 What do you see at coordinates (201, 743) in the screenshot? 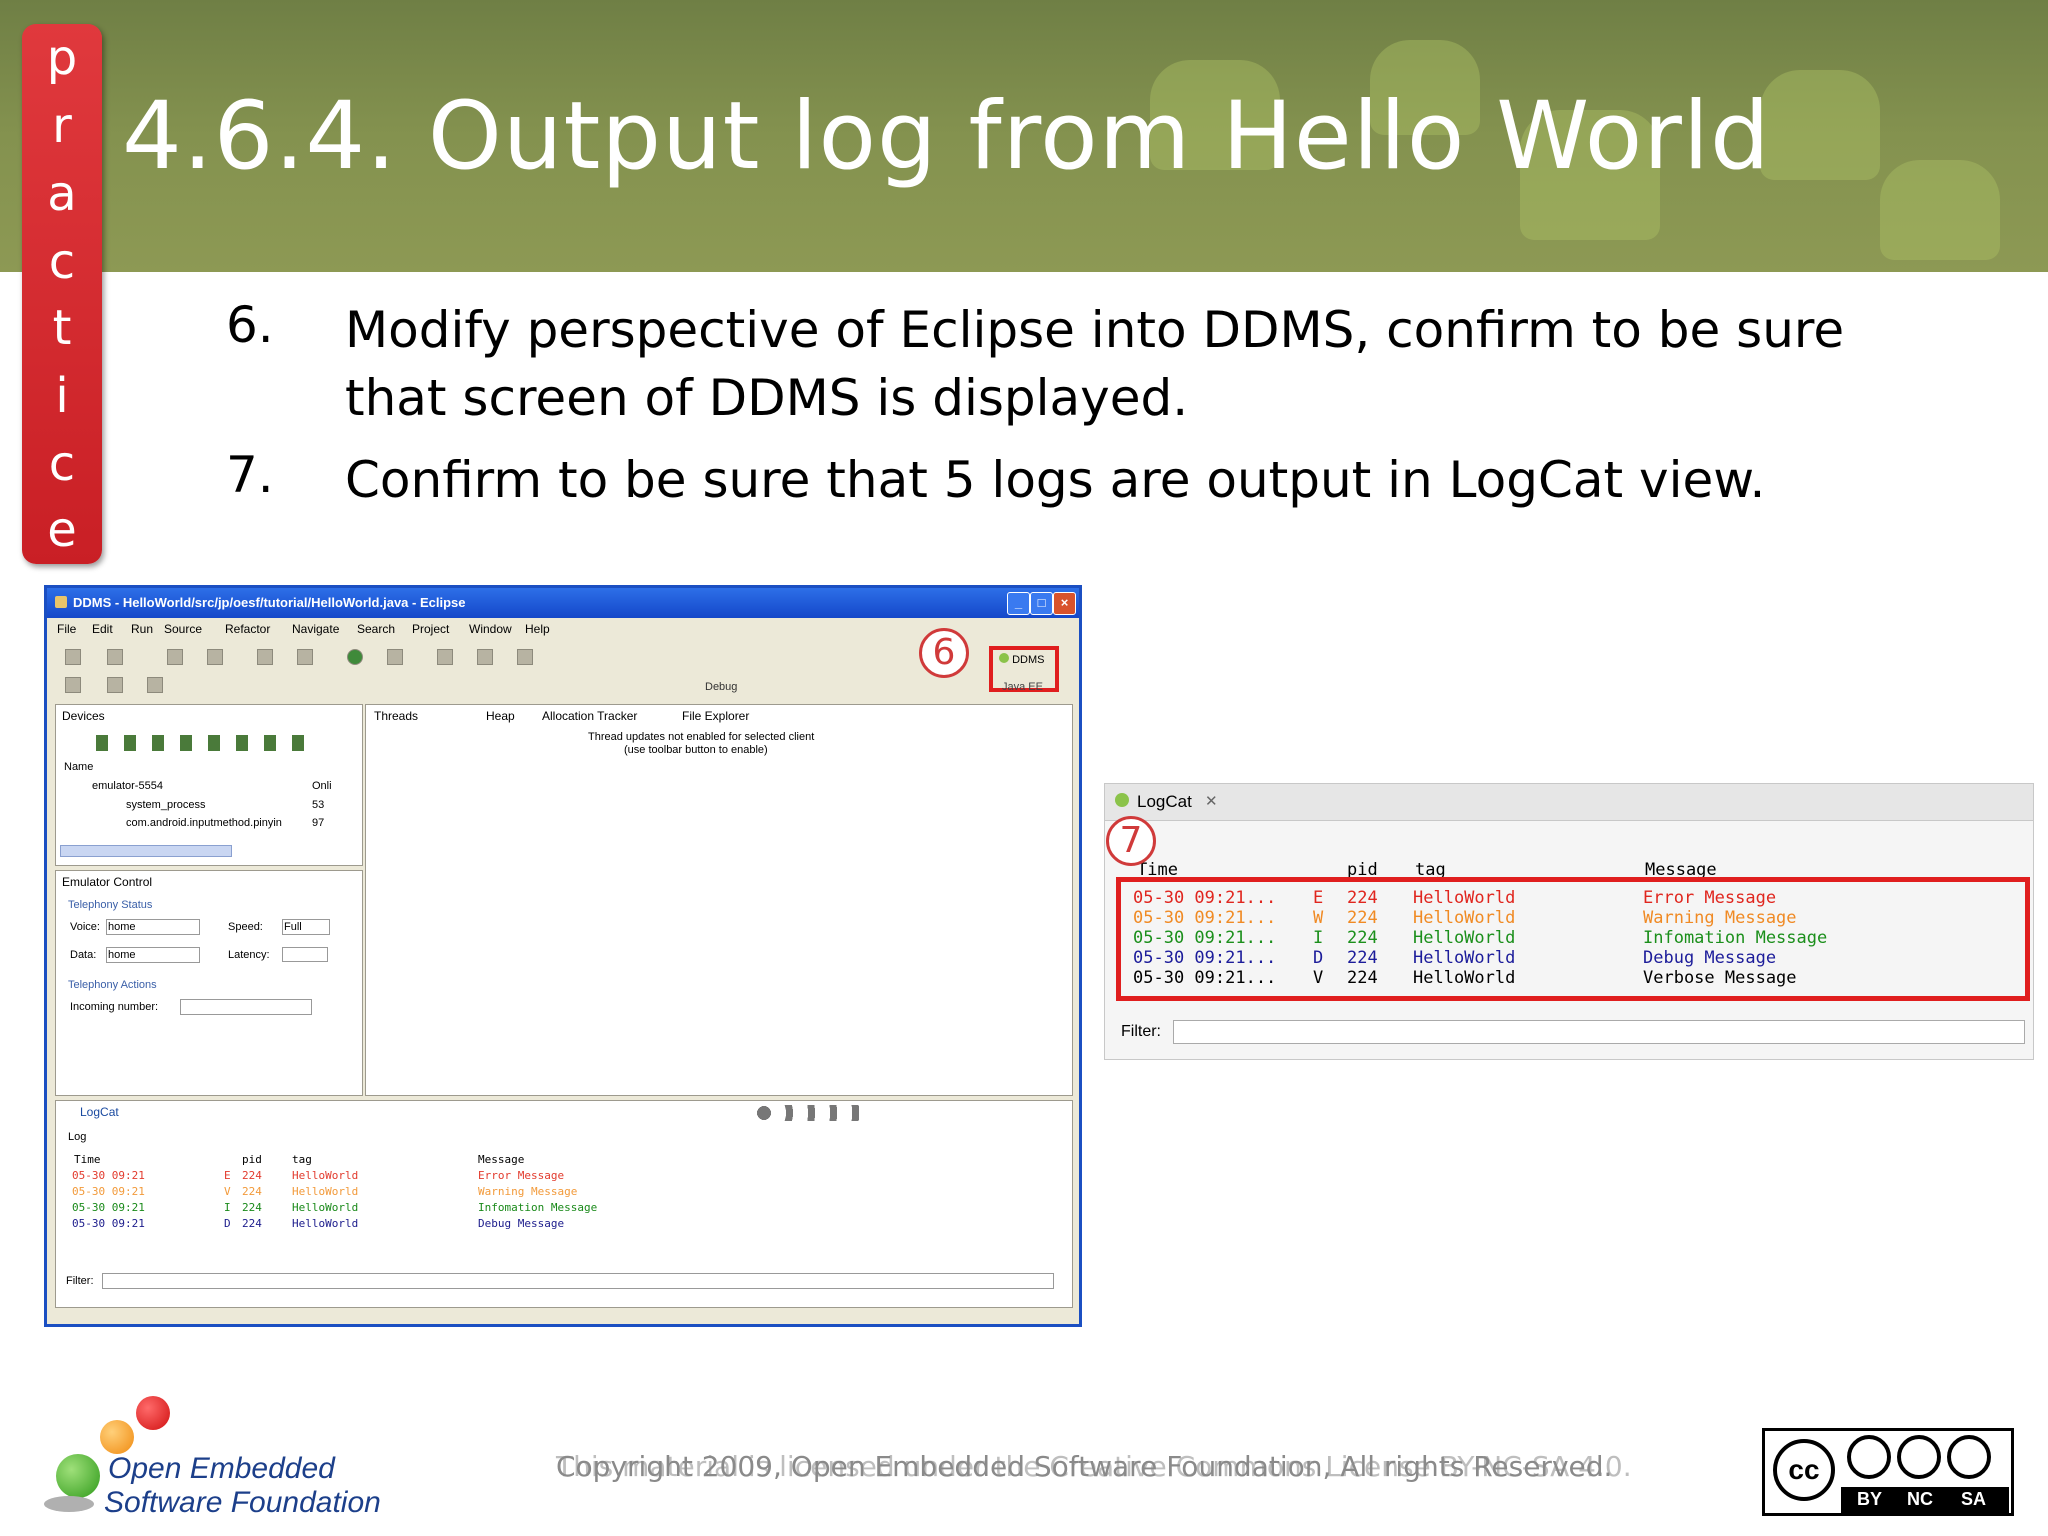
I see `device-toolbar-icons` at bounding box center [201, 743].